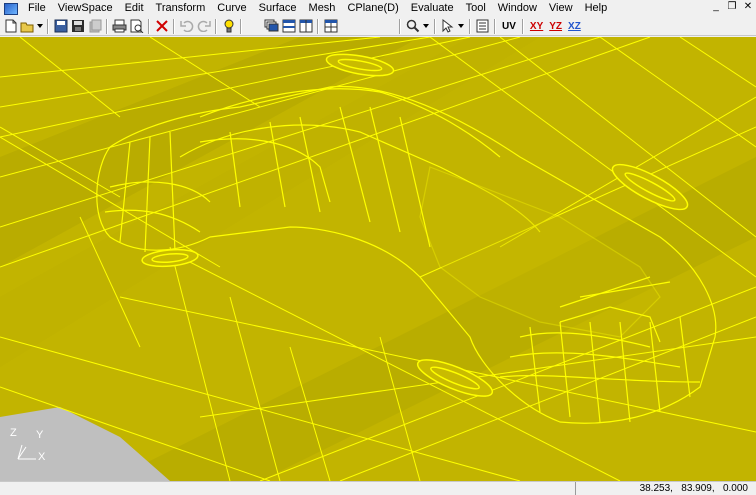  What do you see at coordinates (517, 8) in the screenshot?
I see `menu-window: Window` at bounding box center [517, 8].